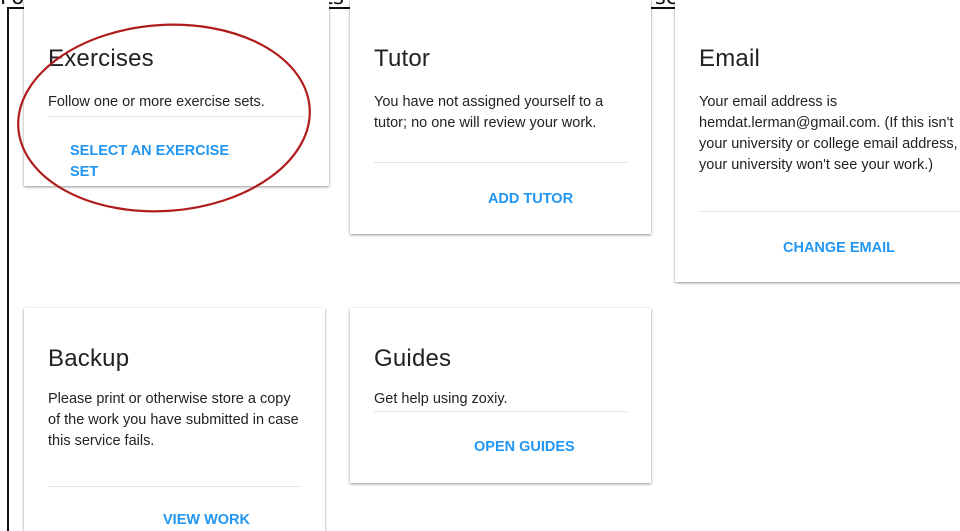 Image resolution: width=960 pixels, height=531 pixels. I want to click on card-guides: Guides Get help using zoxiy. OPEN GUIDES, so click(500, 395).